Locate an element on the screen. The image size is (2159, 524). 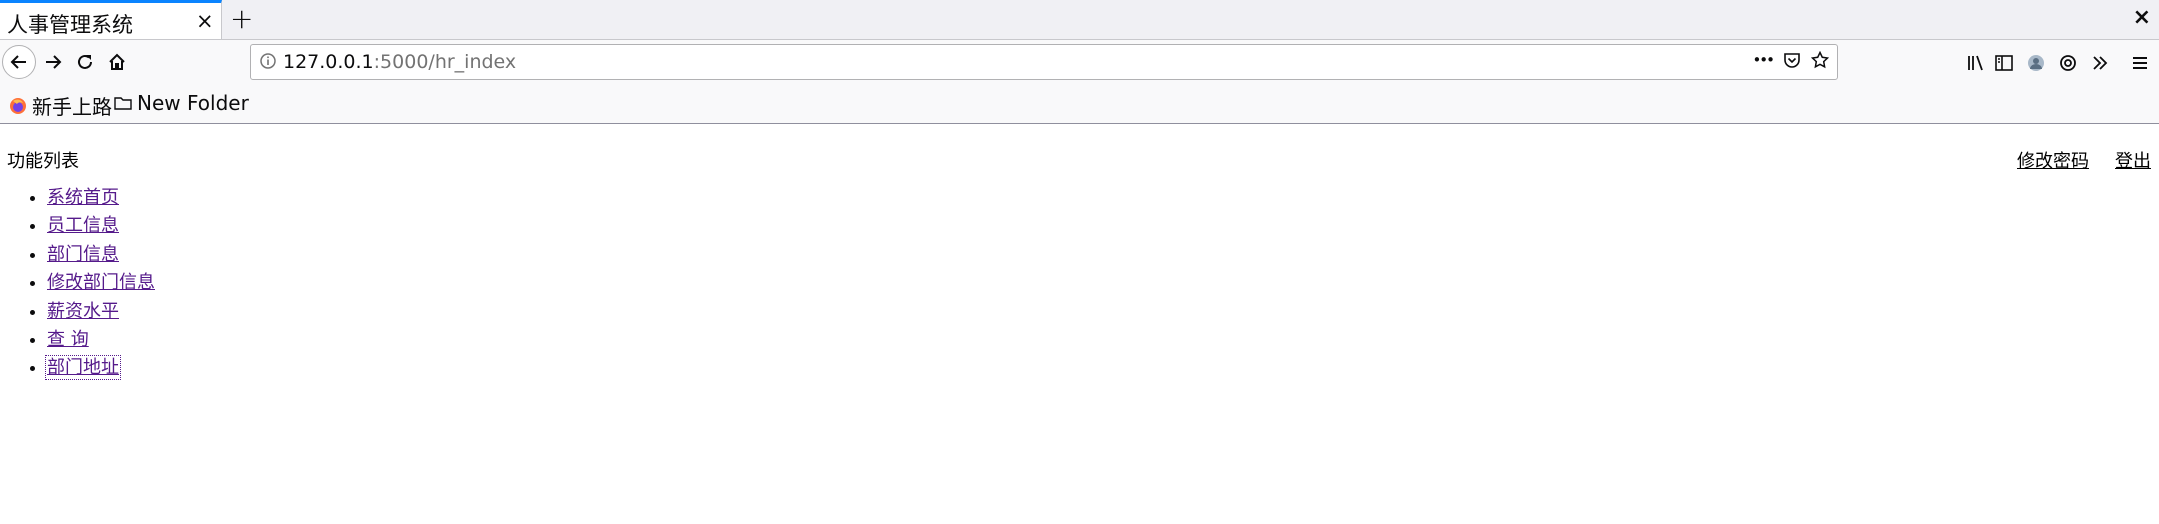
bookmark-label: New Folder is located at coordinates (193, 103).